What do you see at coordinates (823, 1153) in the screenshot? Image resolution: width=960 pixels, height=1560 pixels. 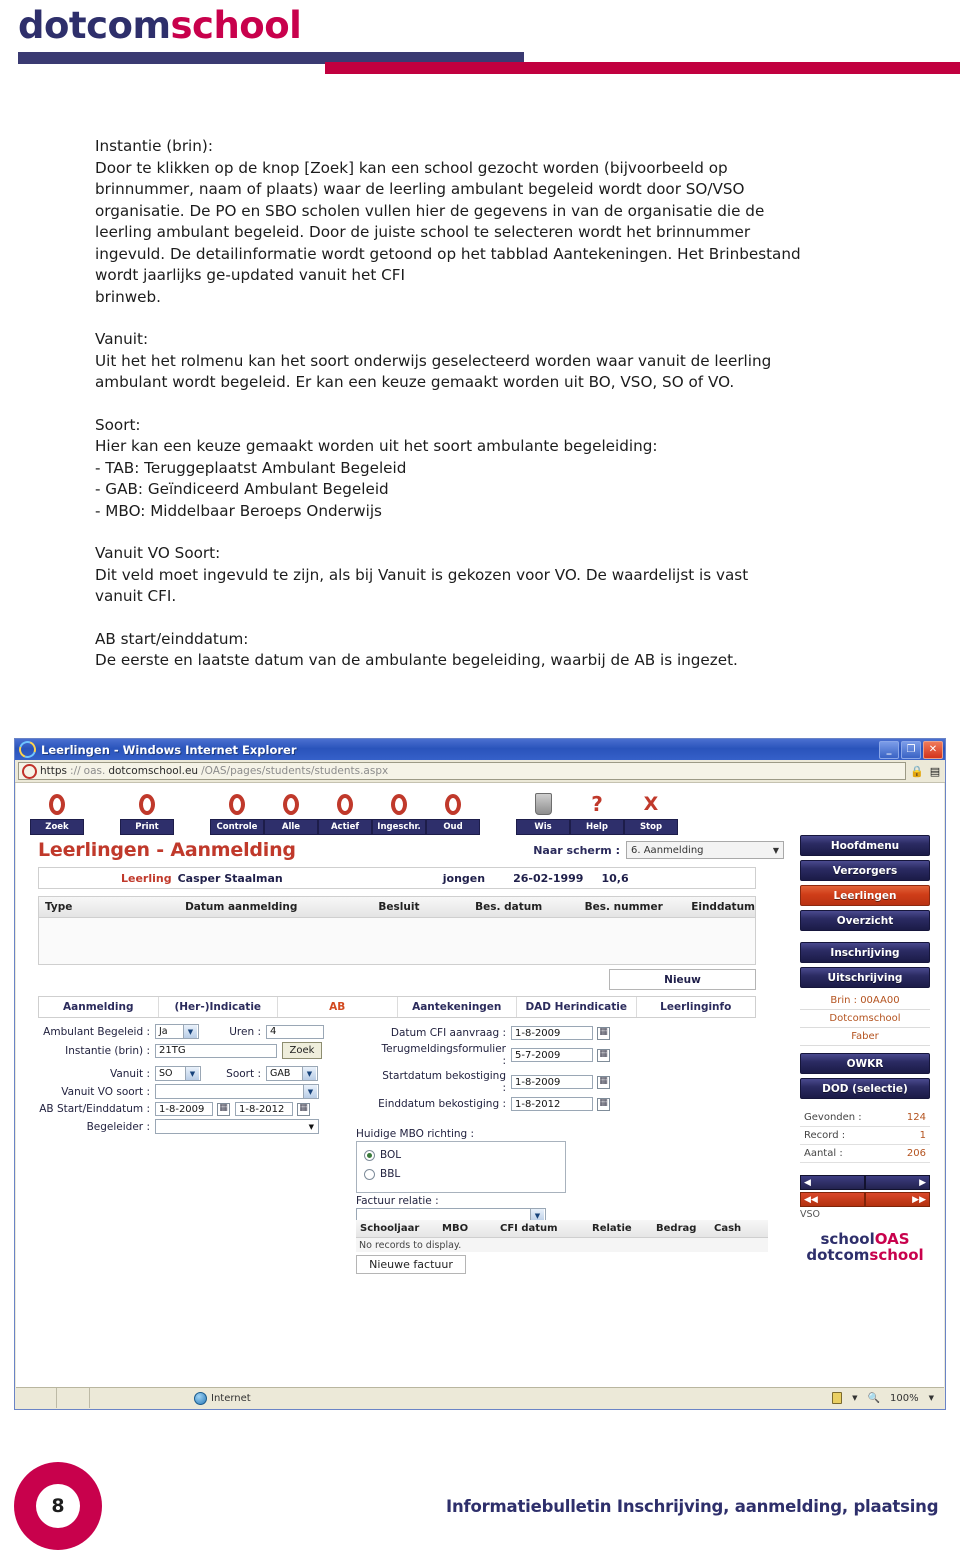 I see `count-label: Aantal :` at bounding box center [823, 1153].